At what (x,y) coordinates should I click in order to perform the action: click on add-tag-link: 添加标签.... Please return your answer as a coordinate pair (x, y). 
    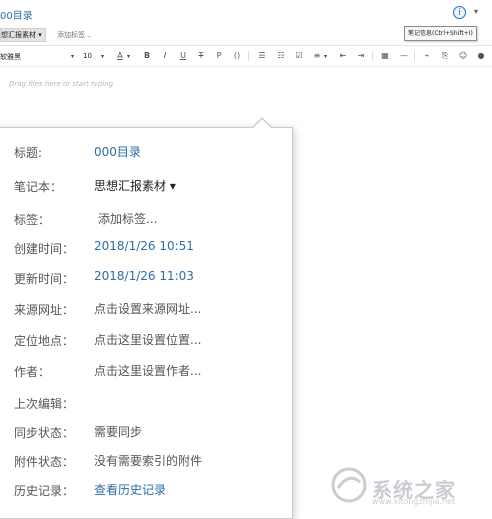
    Looking at the image, I should click on (74, 35).